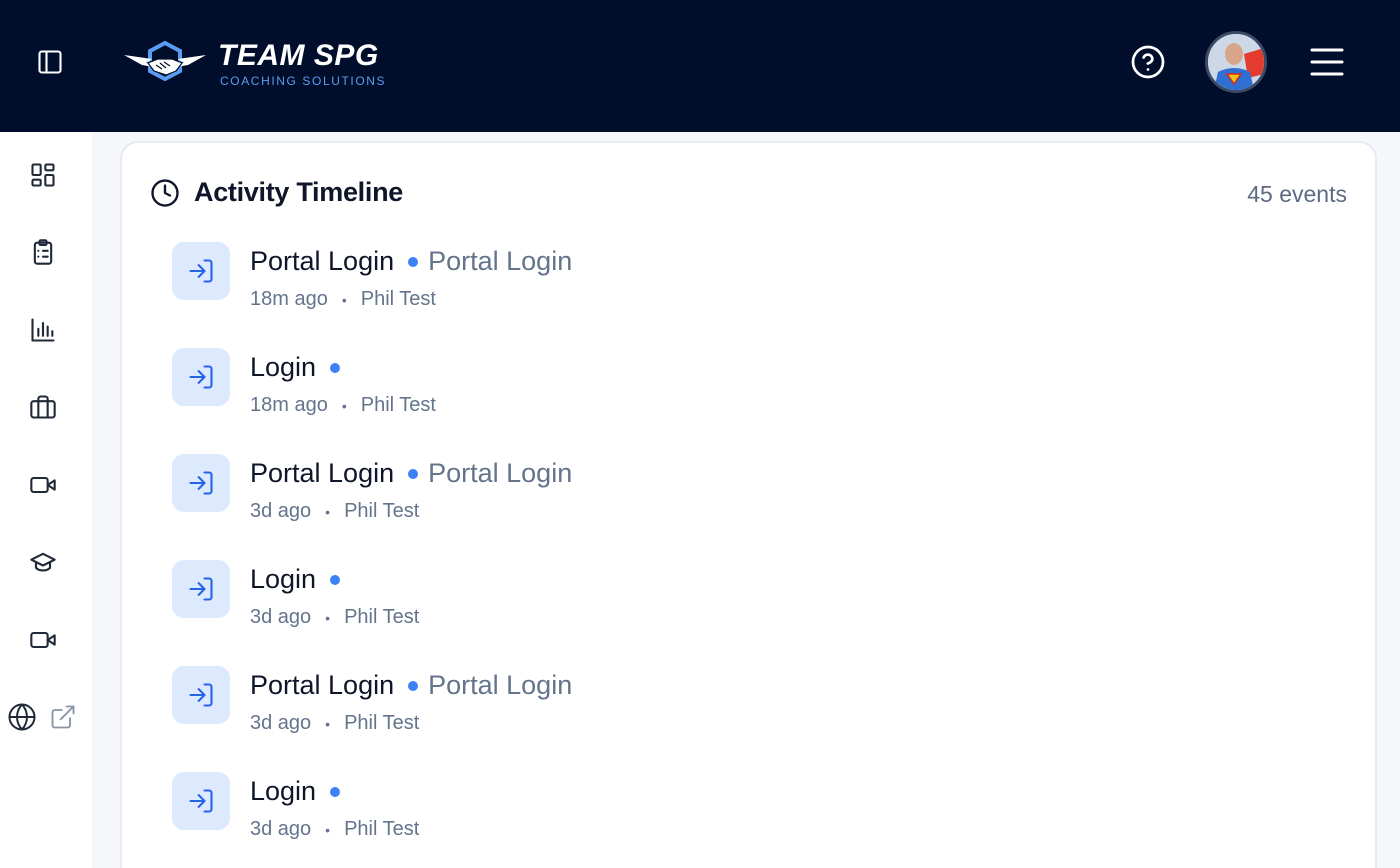 This screenshot has width=1400, height=868. I want to click on user-avatar, so click(1236, 62).